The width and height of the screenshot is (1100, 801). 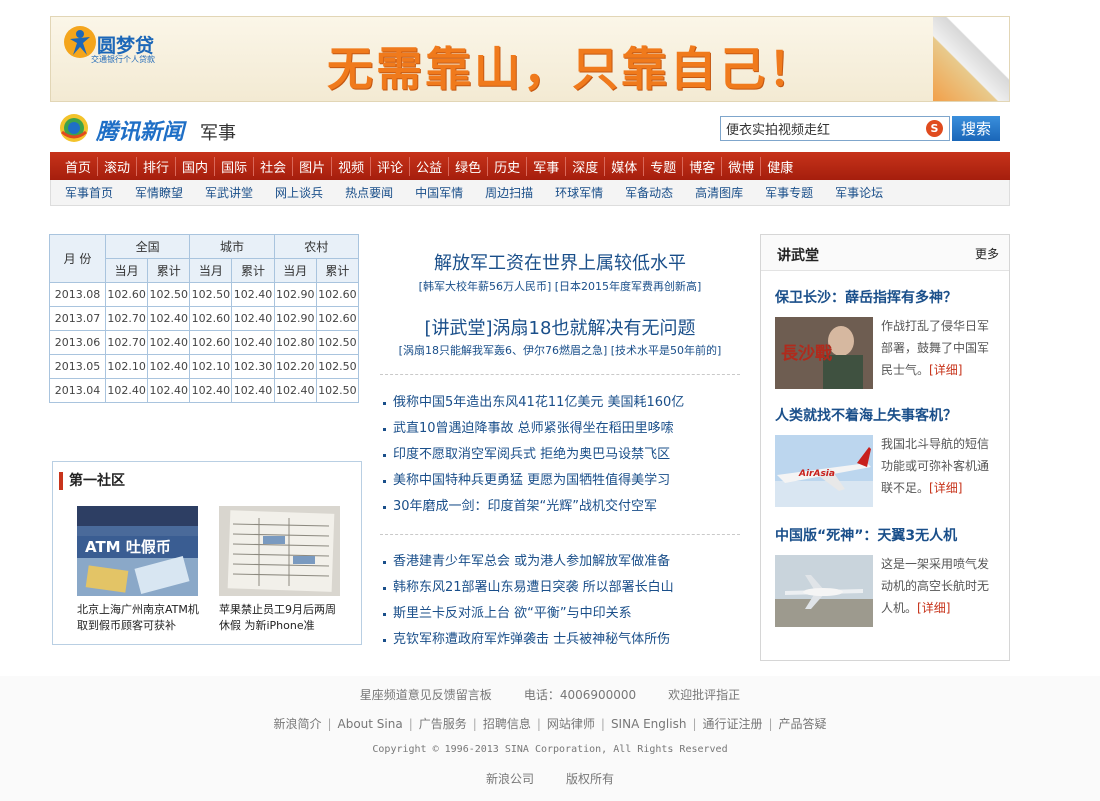 I want to click on headline-1-links: [韩军大校年薪56万人民币] [日本2015年度军费再创新高], so click(x=560, y=286).